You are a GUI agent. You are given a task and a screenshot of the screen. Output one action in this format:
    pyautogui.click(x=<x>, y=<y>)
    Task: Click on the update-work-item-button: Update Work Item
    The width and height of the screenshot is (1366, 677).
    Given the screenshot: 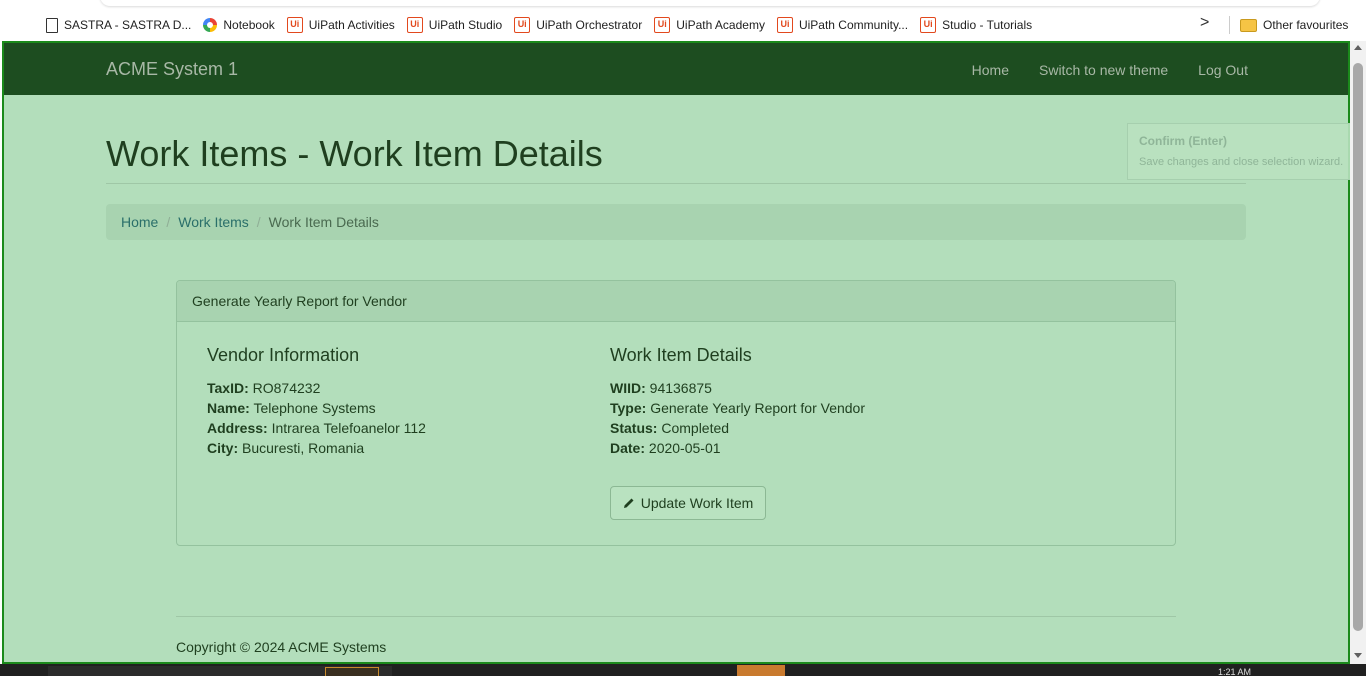 What is the action you would take?
    pyautogui.click(x=688, y=503)
    